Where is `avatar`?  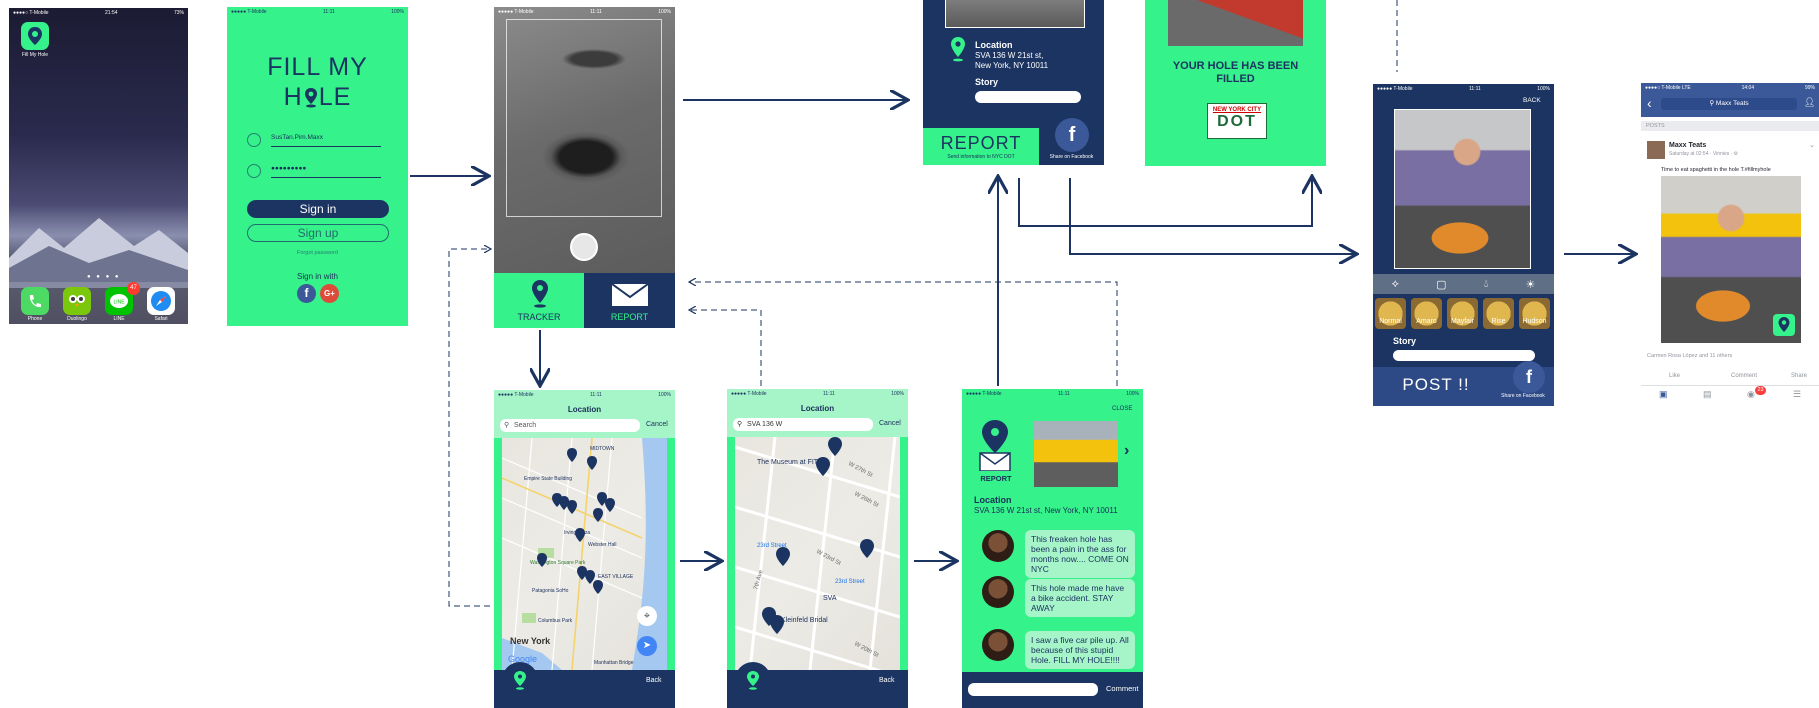 avatar is located at coordinates (998, 546).